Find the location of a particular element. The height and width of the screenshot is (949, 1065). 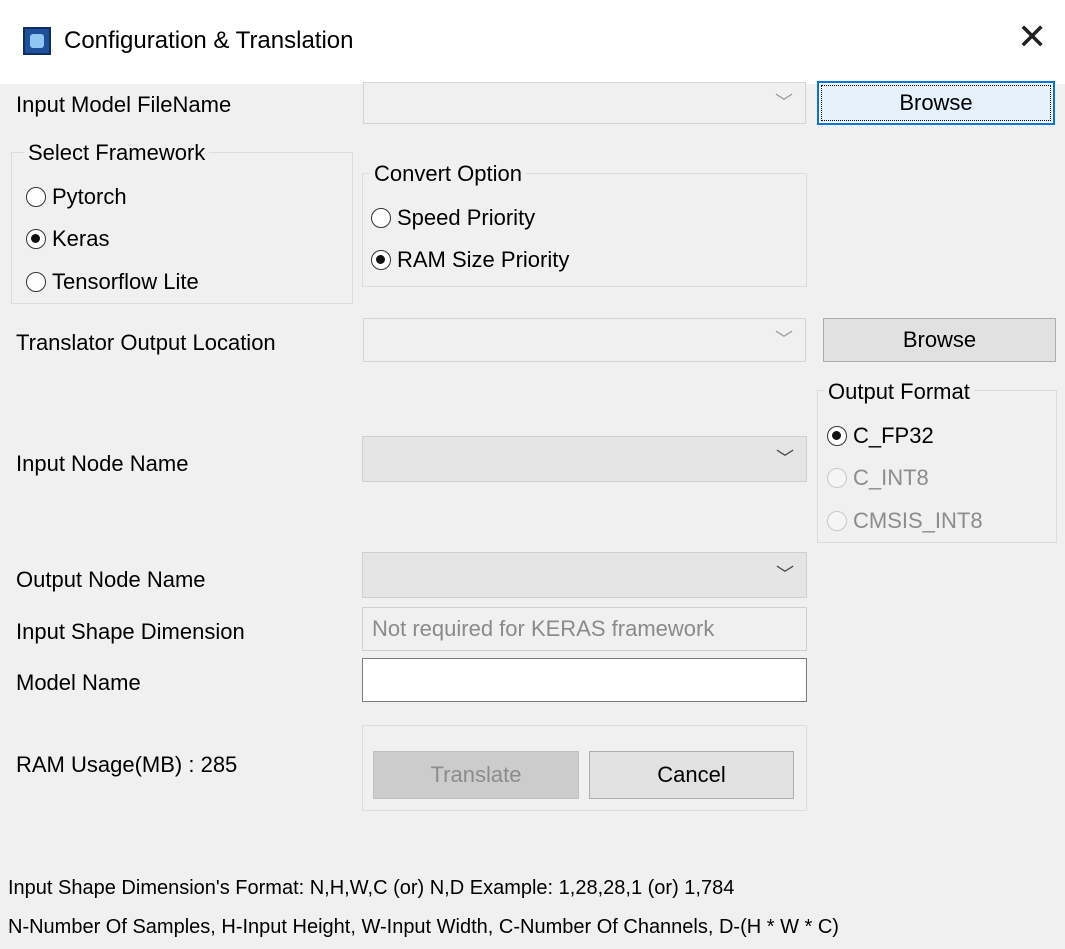

cancel-button: Cancel is located at coordinates (691, 775).